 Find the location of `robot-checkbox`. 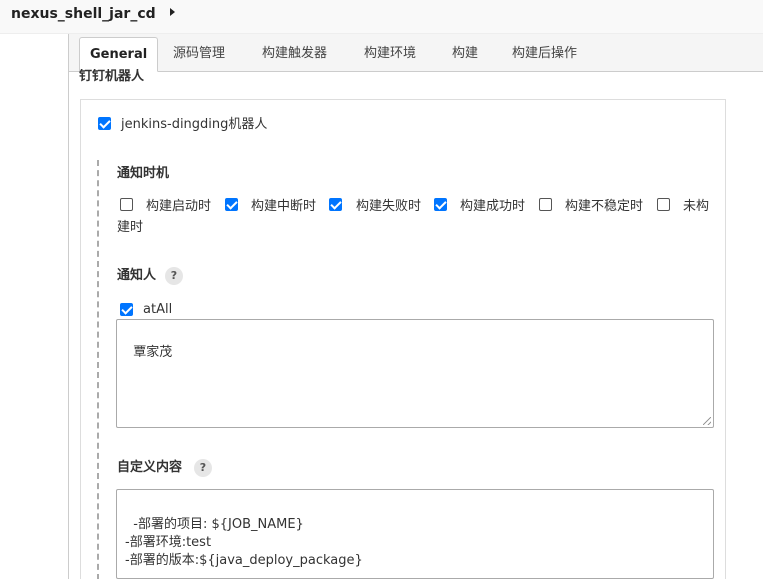

robot-checkbox is located at coordinates (104, 123).